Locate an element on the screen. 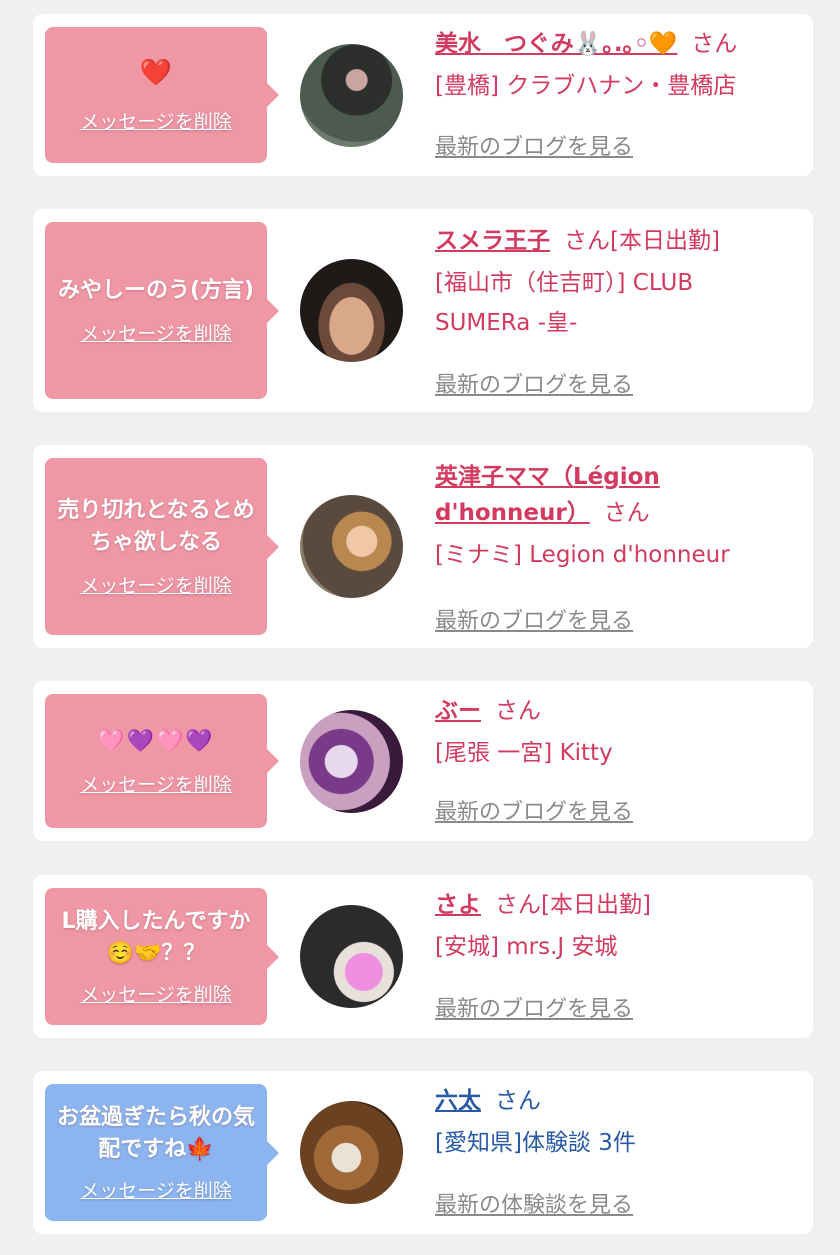  message-bubble: 売り切れとなるとめちゃ欲しなる メッセージを削除 is located at coordinates (162, 546).